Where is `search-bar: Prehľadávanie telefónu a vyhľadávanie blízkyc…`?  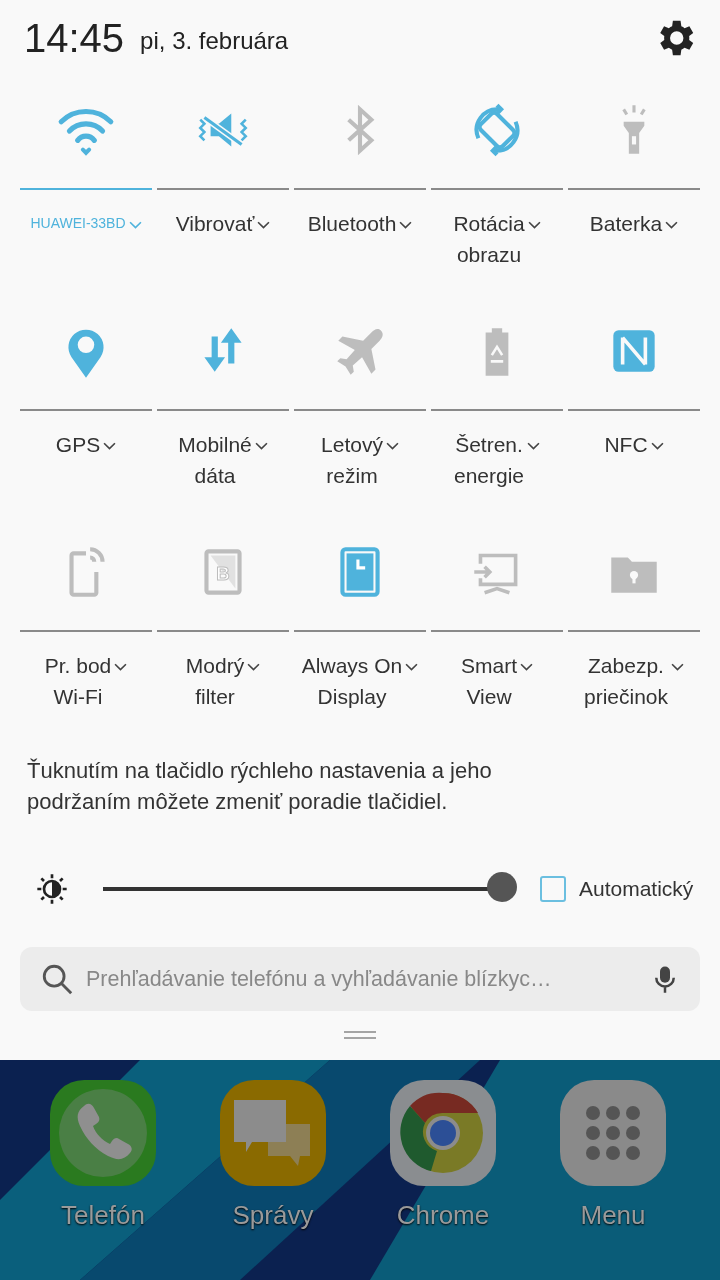
search-bar: Prehľadávanie telefónu a vyhľadávanie blízkyc… is located at coordinates (360, 979).